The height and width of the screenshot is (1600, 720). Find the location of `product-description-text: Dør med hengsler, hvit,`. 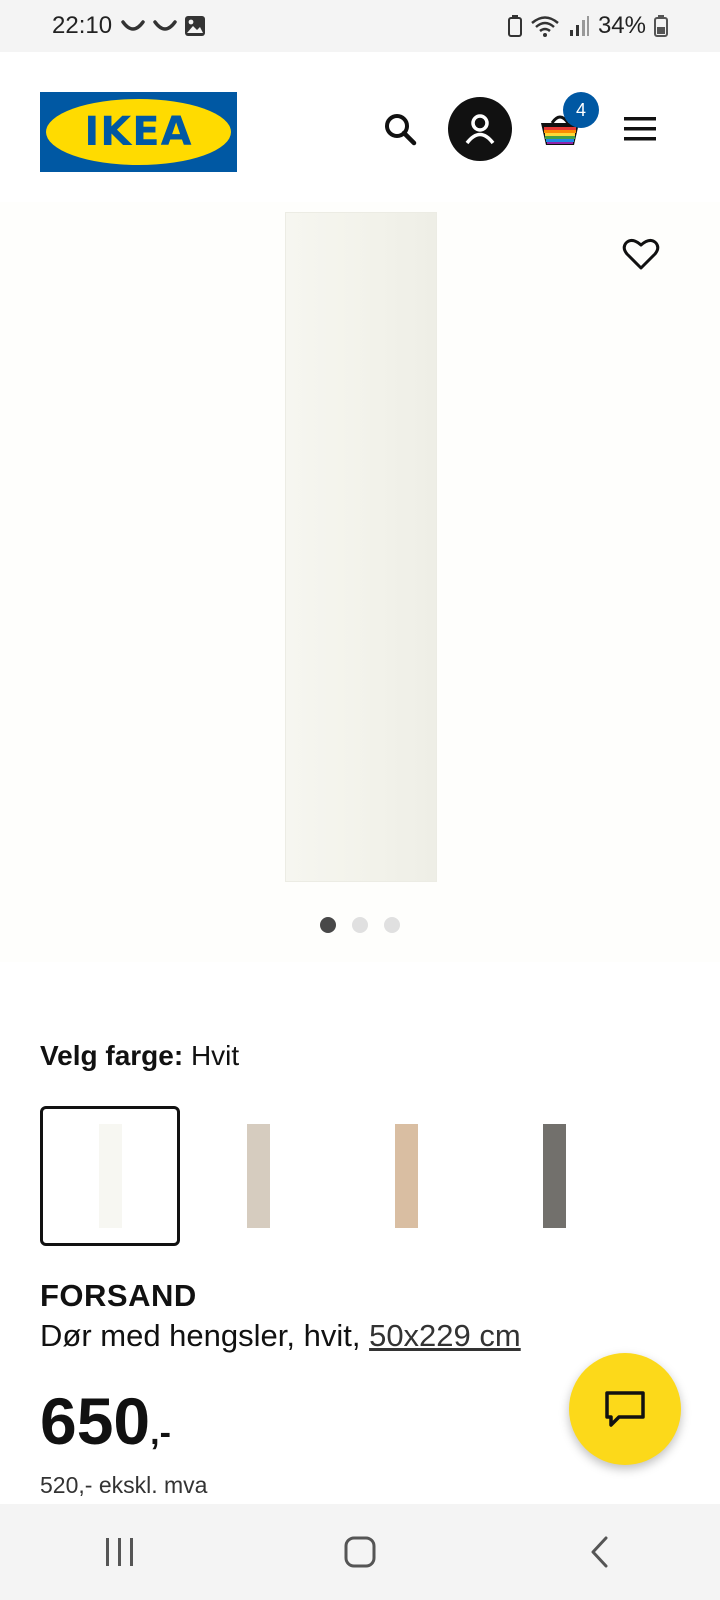

product-description-text: Dør med hengsler, hvit, is located at coordinates (205, 1335).